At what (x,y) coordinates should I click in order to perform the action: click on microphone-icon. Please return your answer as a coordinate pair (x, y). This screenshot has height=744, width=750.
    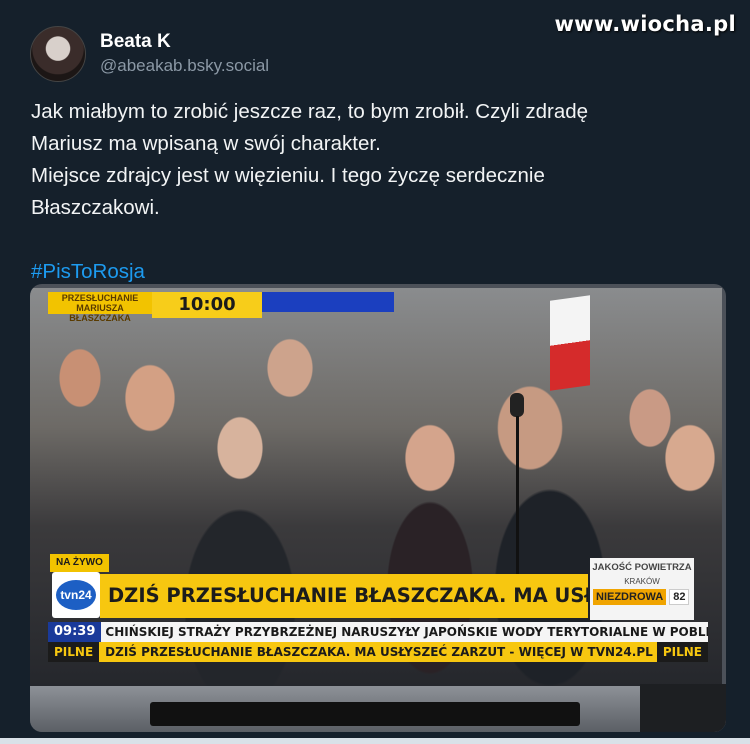
    Looking at the image, I should click on (517, 405).